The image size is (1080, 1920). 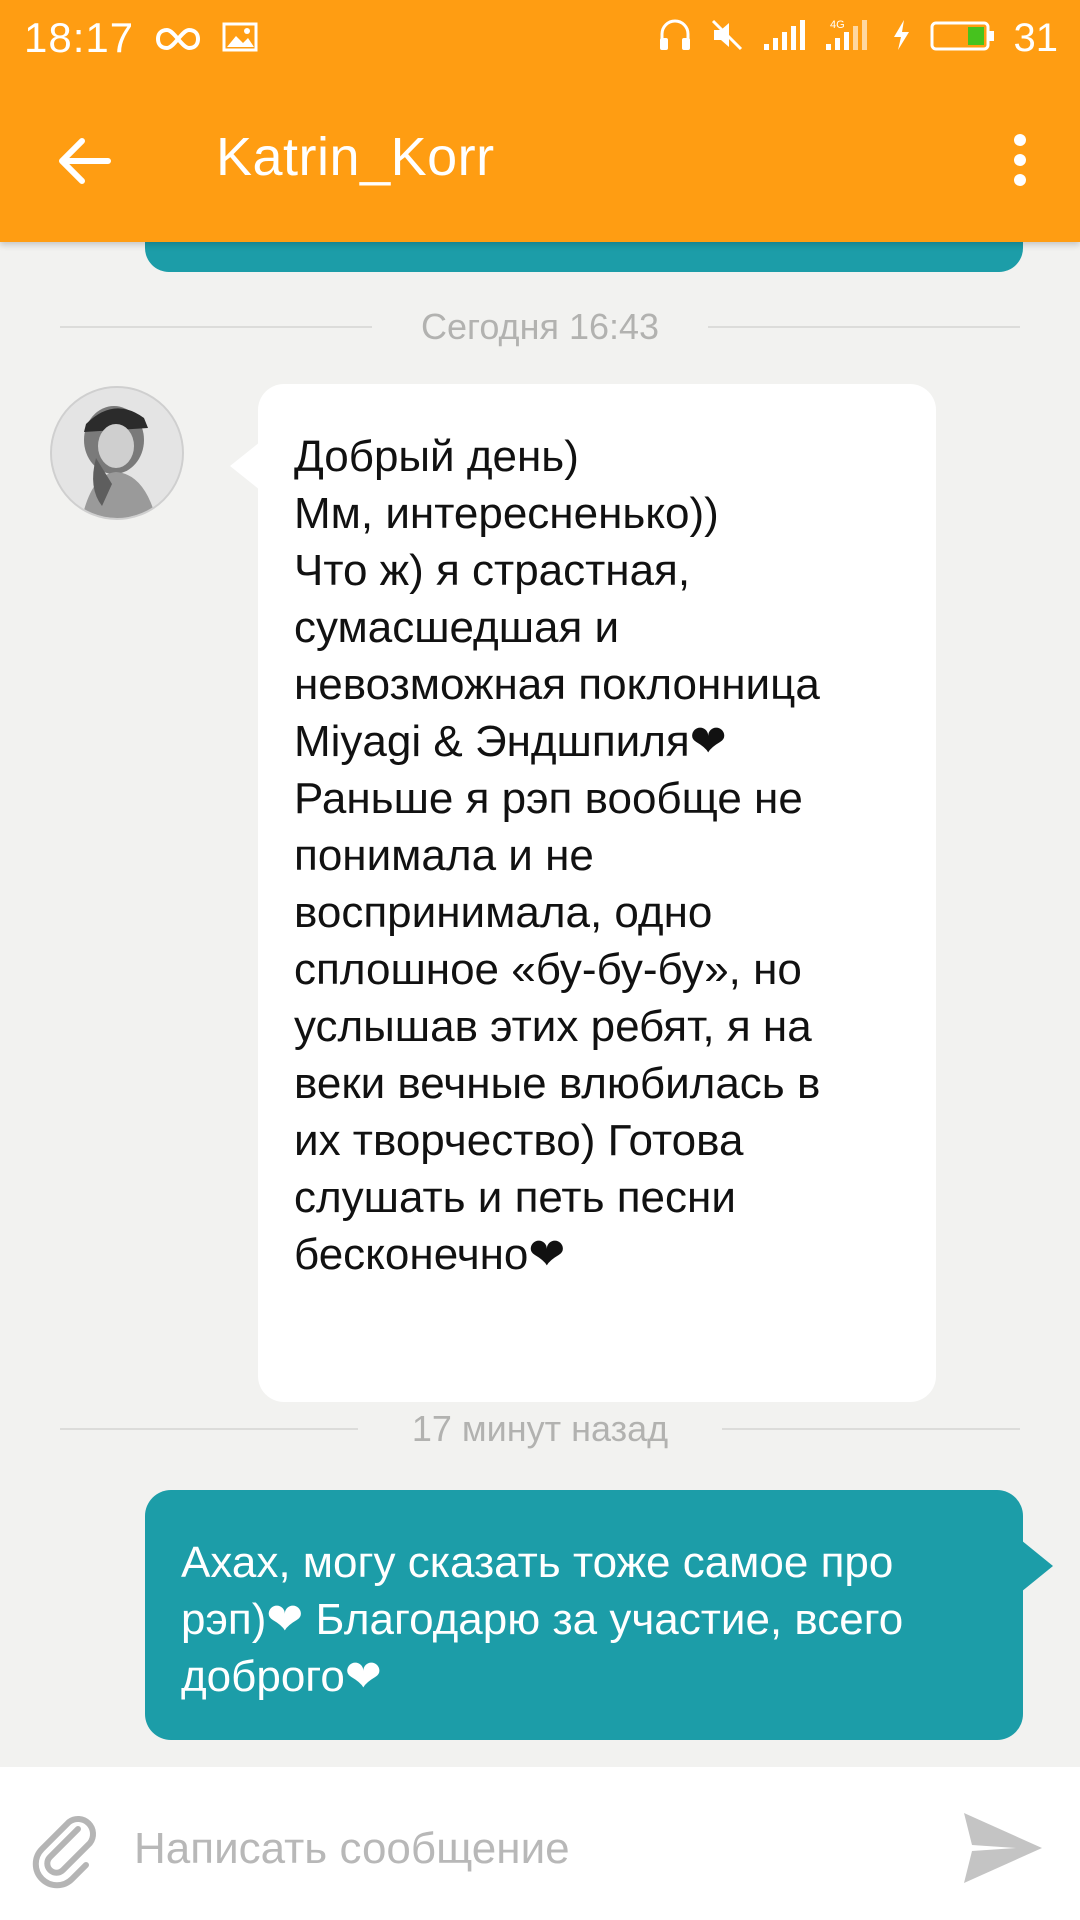 I want to click on status-time: 18:17, so click(x=79, y=37).